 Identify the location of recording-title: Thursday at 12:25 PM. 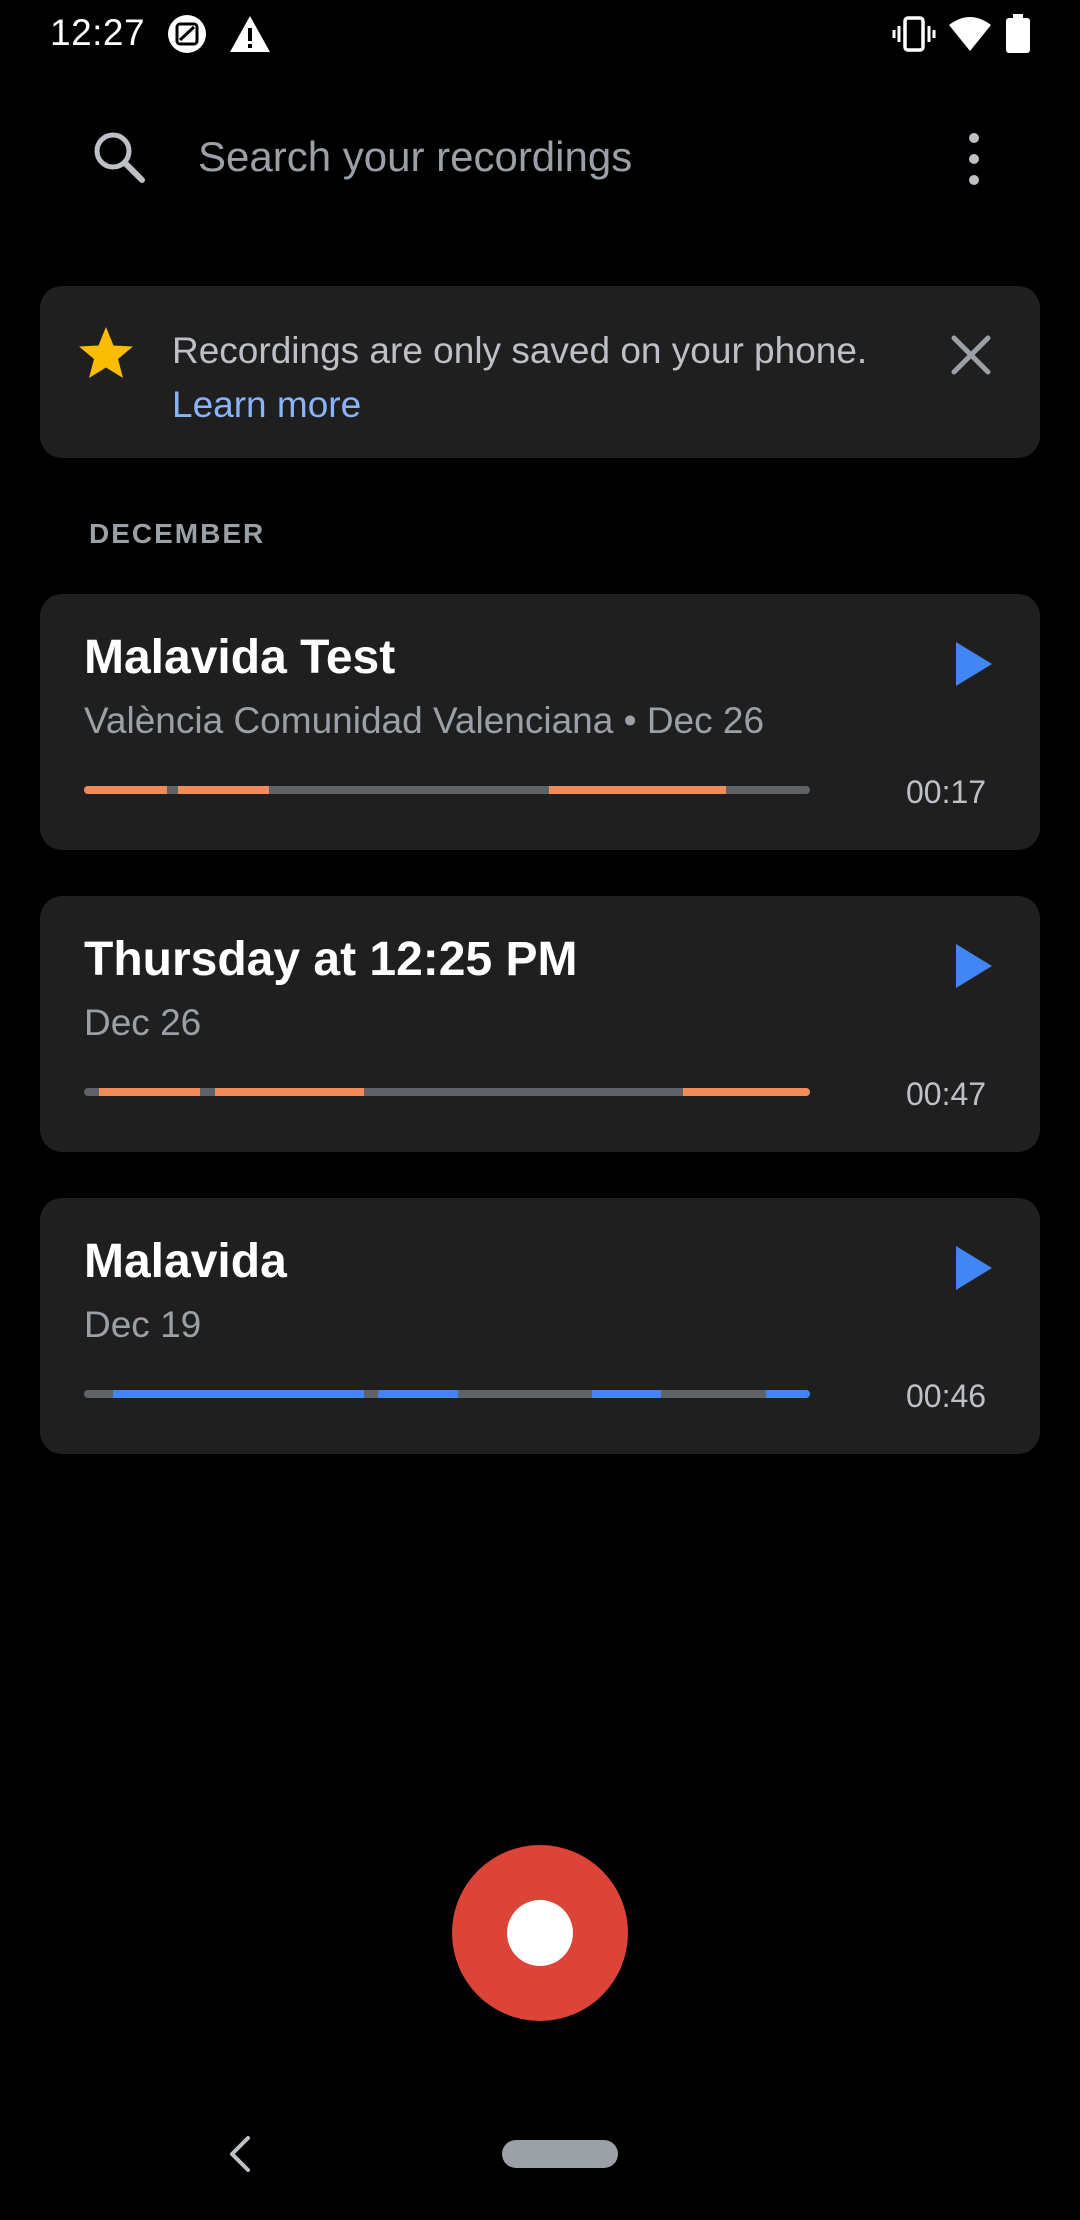
(331, 959).